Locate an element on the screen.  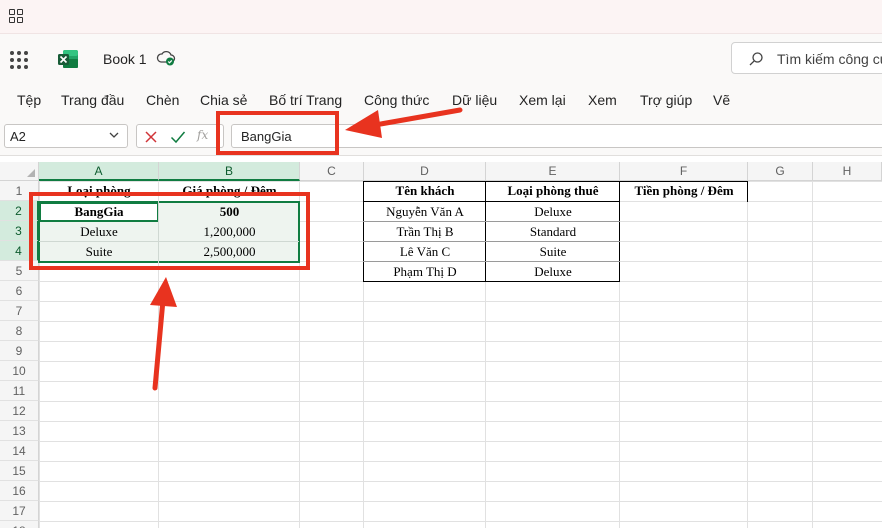
app-header: Book 1 Tìm kiếm công cụ is located at coordinates (441, 59).